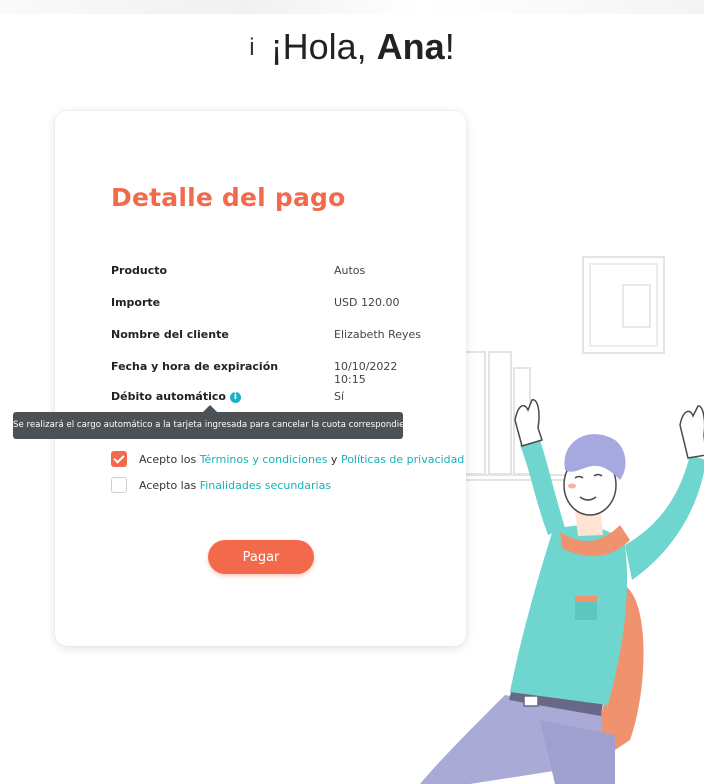 Image resolution: width=704 pixels, height=784 pixels. Describe the element at coordinates (402, 459) in the screenshot. I see `privacy-link: Políticas de privacidad` at that location.